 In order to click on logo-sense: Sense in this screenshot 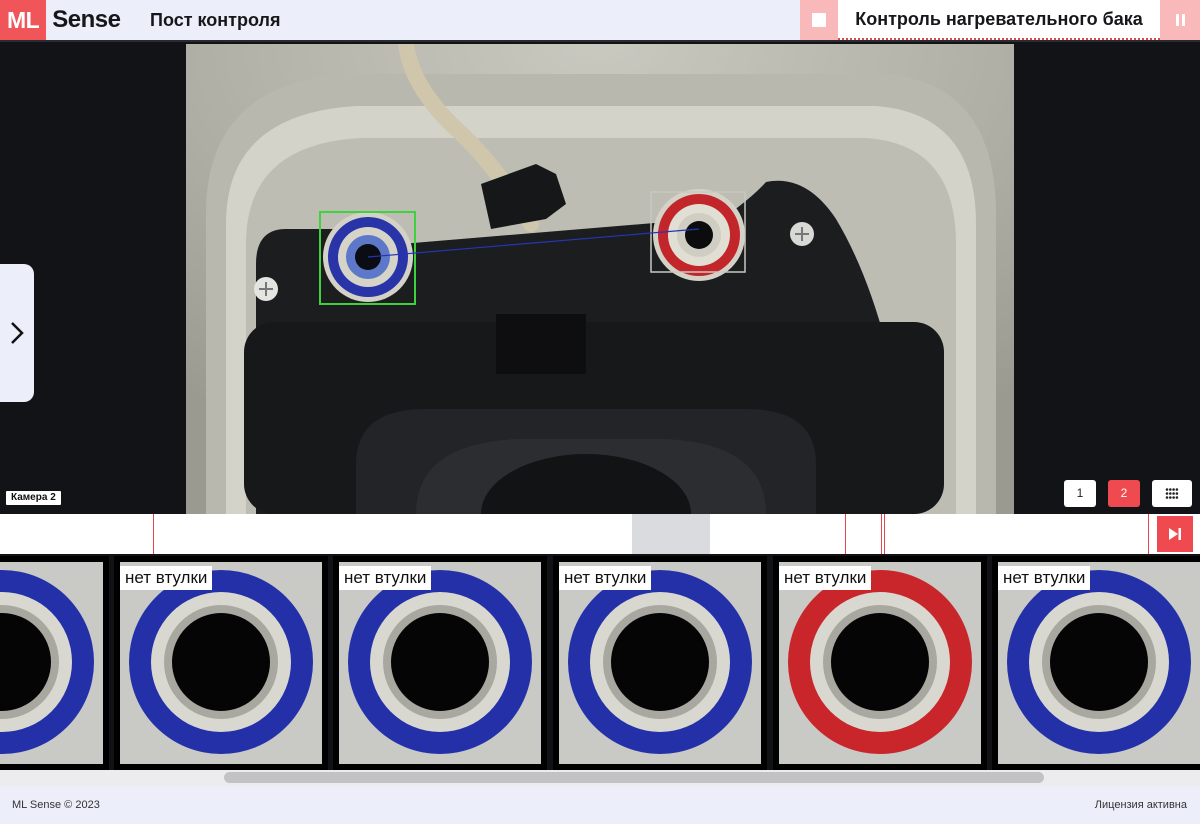, I will do `click(86, 19)`.